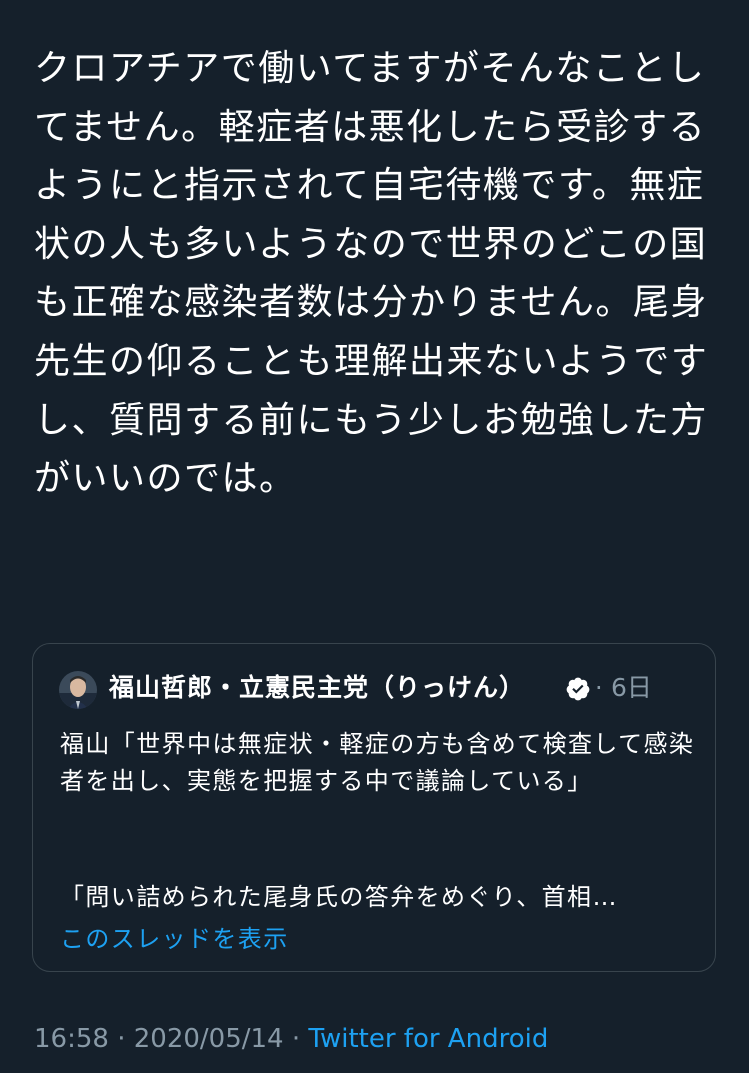 The image size is (749, 1073). What do you see at coordinates (578, 689) in the screenshot?
I see `verified-badge-icon` at bounding box center [578, 689].